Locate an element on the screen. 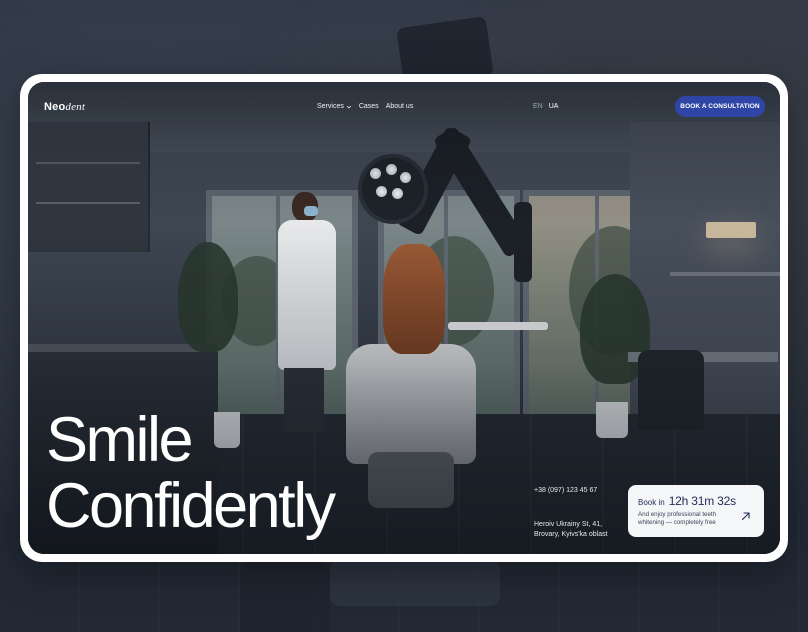 The width and height of the screenshot is (808, 632). nav-label: Services is located at coordinates (330, 106).